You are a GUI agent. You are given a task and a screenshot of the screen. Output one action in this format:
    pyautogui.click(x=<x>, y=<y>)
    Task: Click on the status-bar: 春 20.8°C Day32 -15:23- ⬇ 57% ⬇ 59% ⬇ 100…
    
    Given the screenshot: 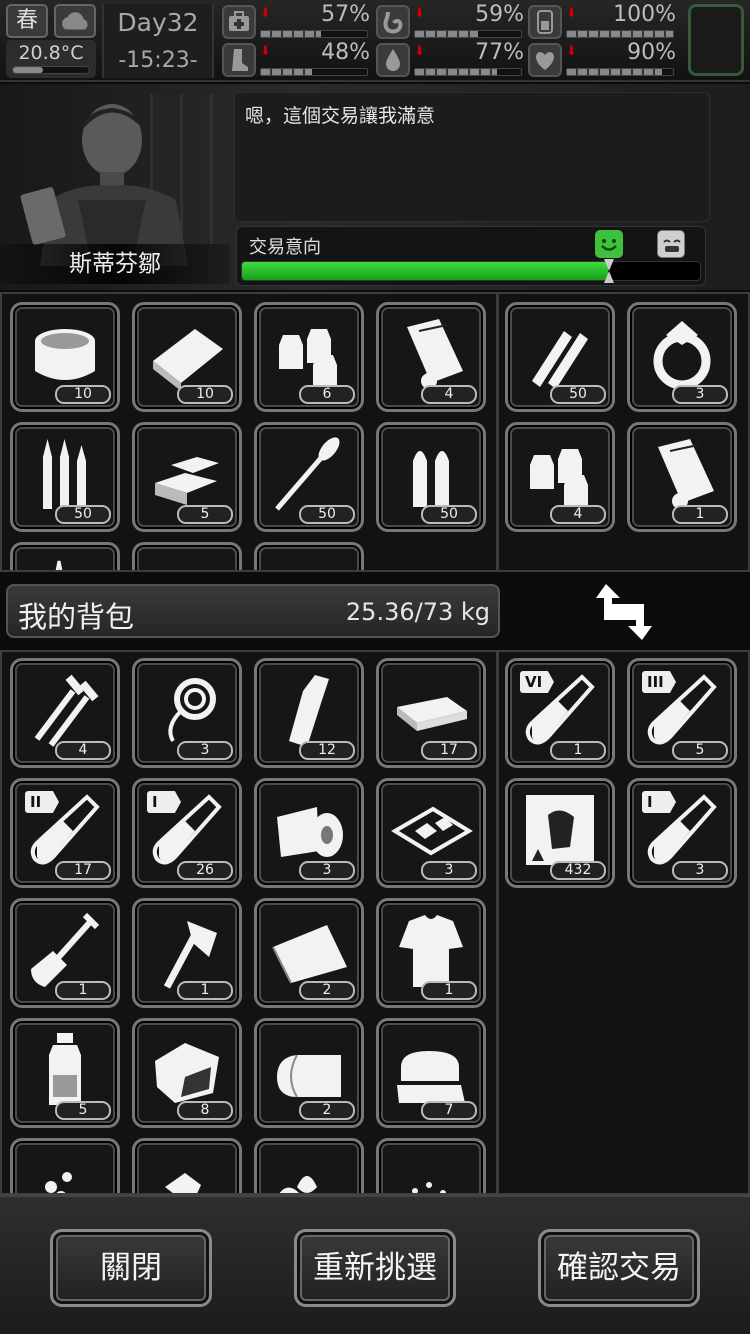 What is the action you would take?
    pyautogui.click(x=375, y=41)
    